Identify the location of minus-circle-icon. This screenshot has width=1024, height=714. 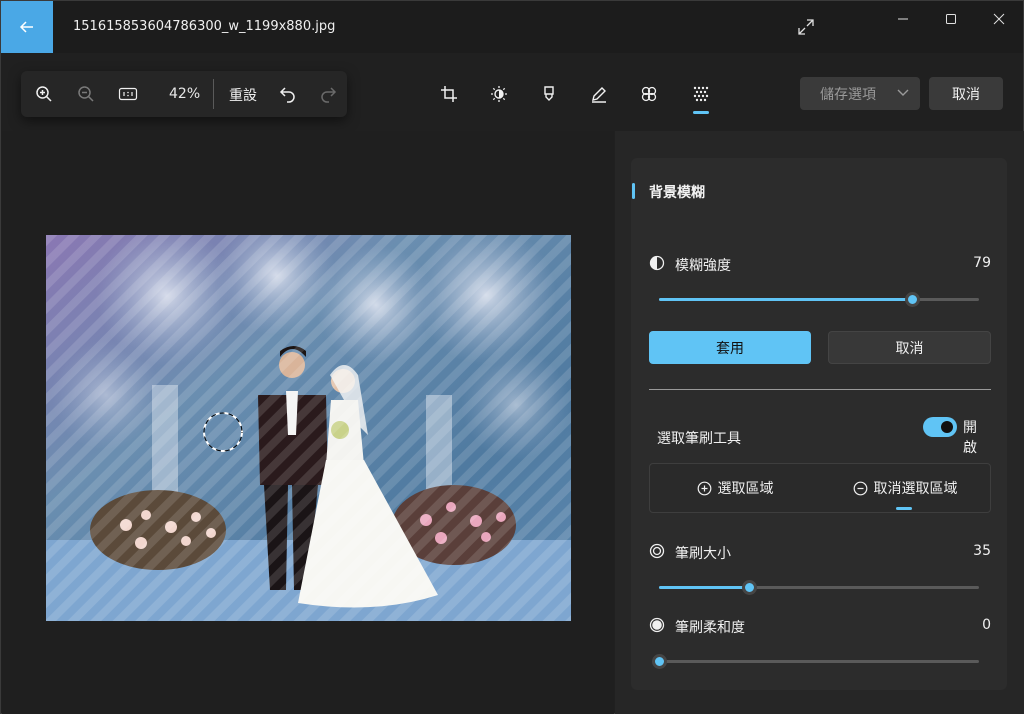
(860, 488).